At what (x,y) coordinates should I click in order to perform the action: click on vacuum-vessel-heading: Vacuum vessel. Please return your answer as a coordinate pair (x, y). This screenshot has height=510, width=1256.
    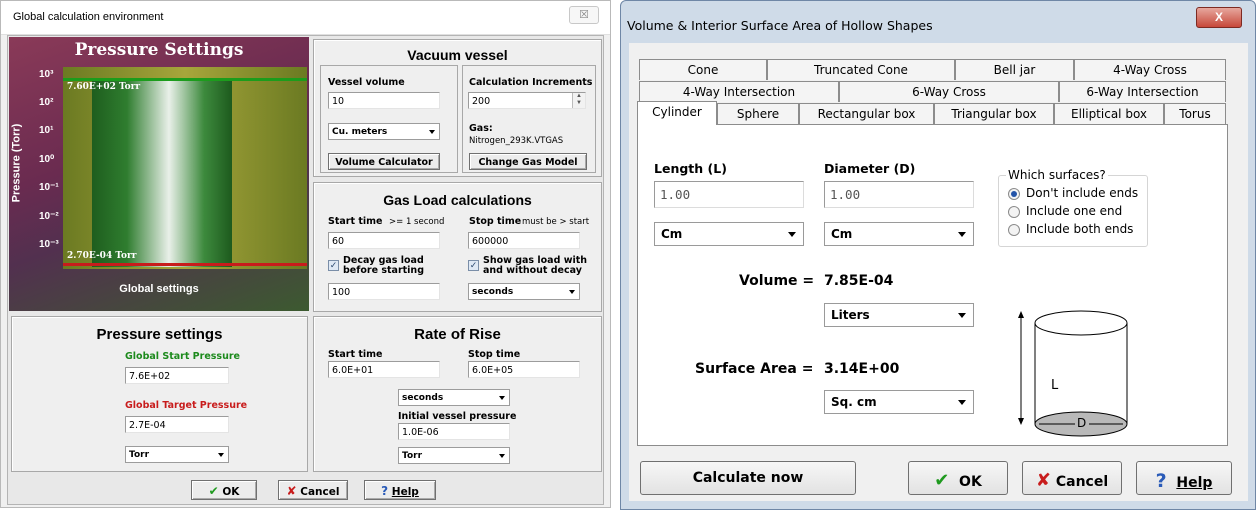
    Looking at the image, I should click on (457, 55).